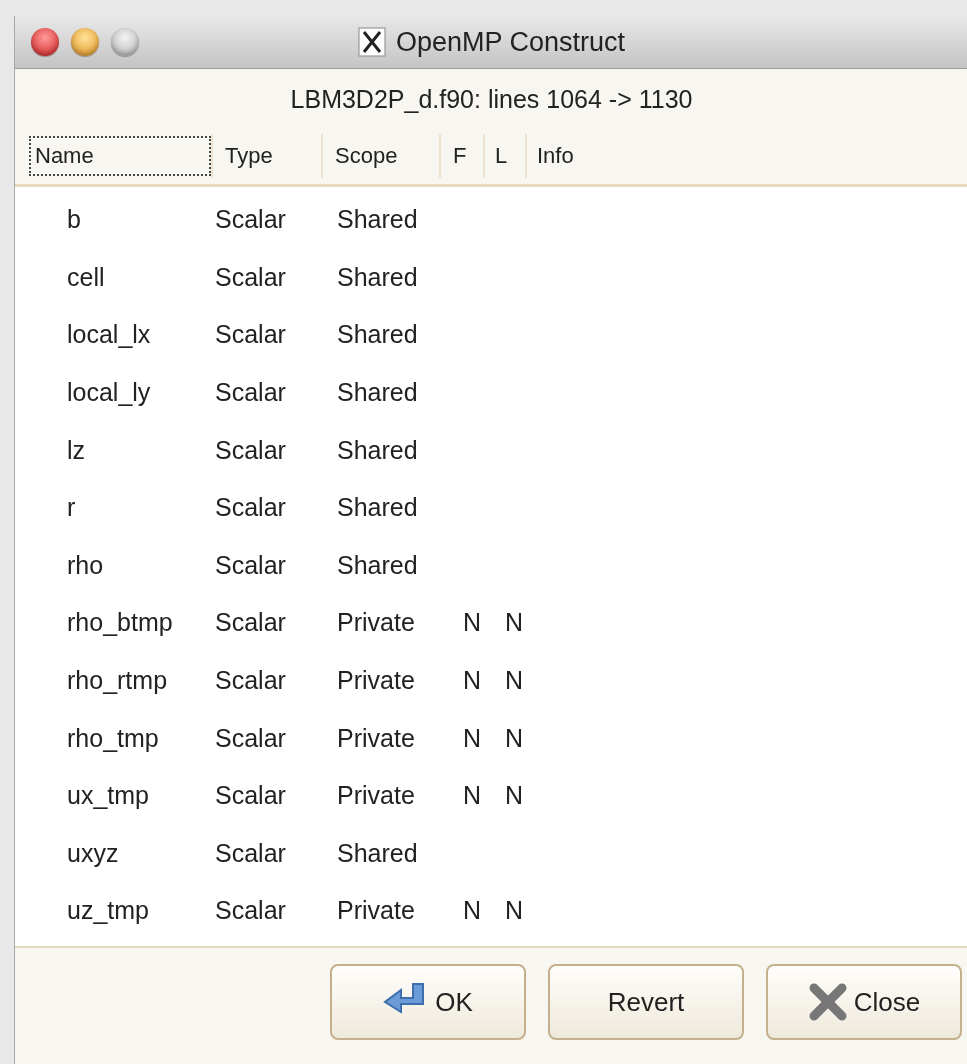  What do you see at coordinates (125, 42) in the screenshot?
I see `zoom-window-button` at bounding box center [125, 42].